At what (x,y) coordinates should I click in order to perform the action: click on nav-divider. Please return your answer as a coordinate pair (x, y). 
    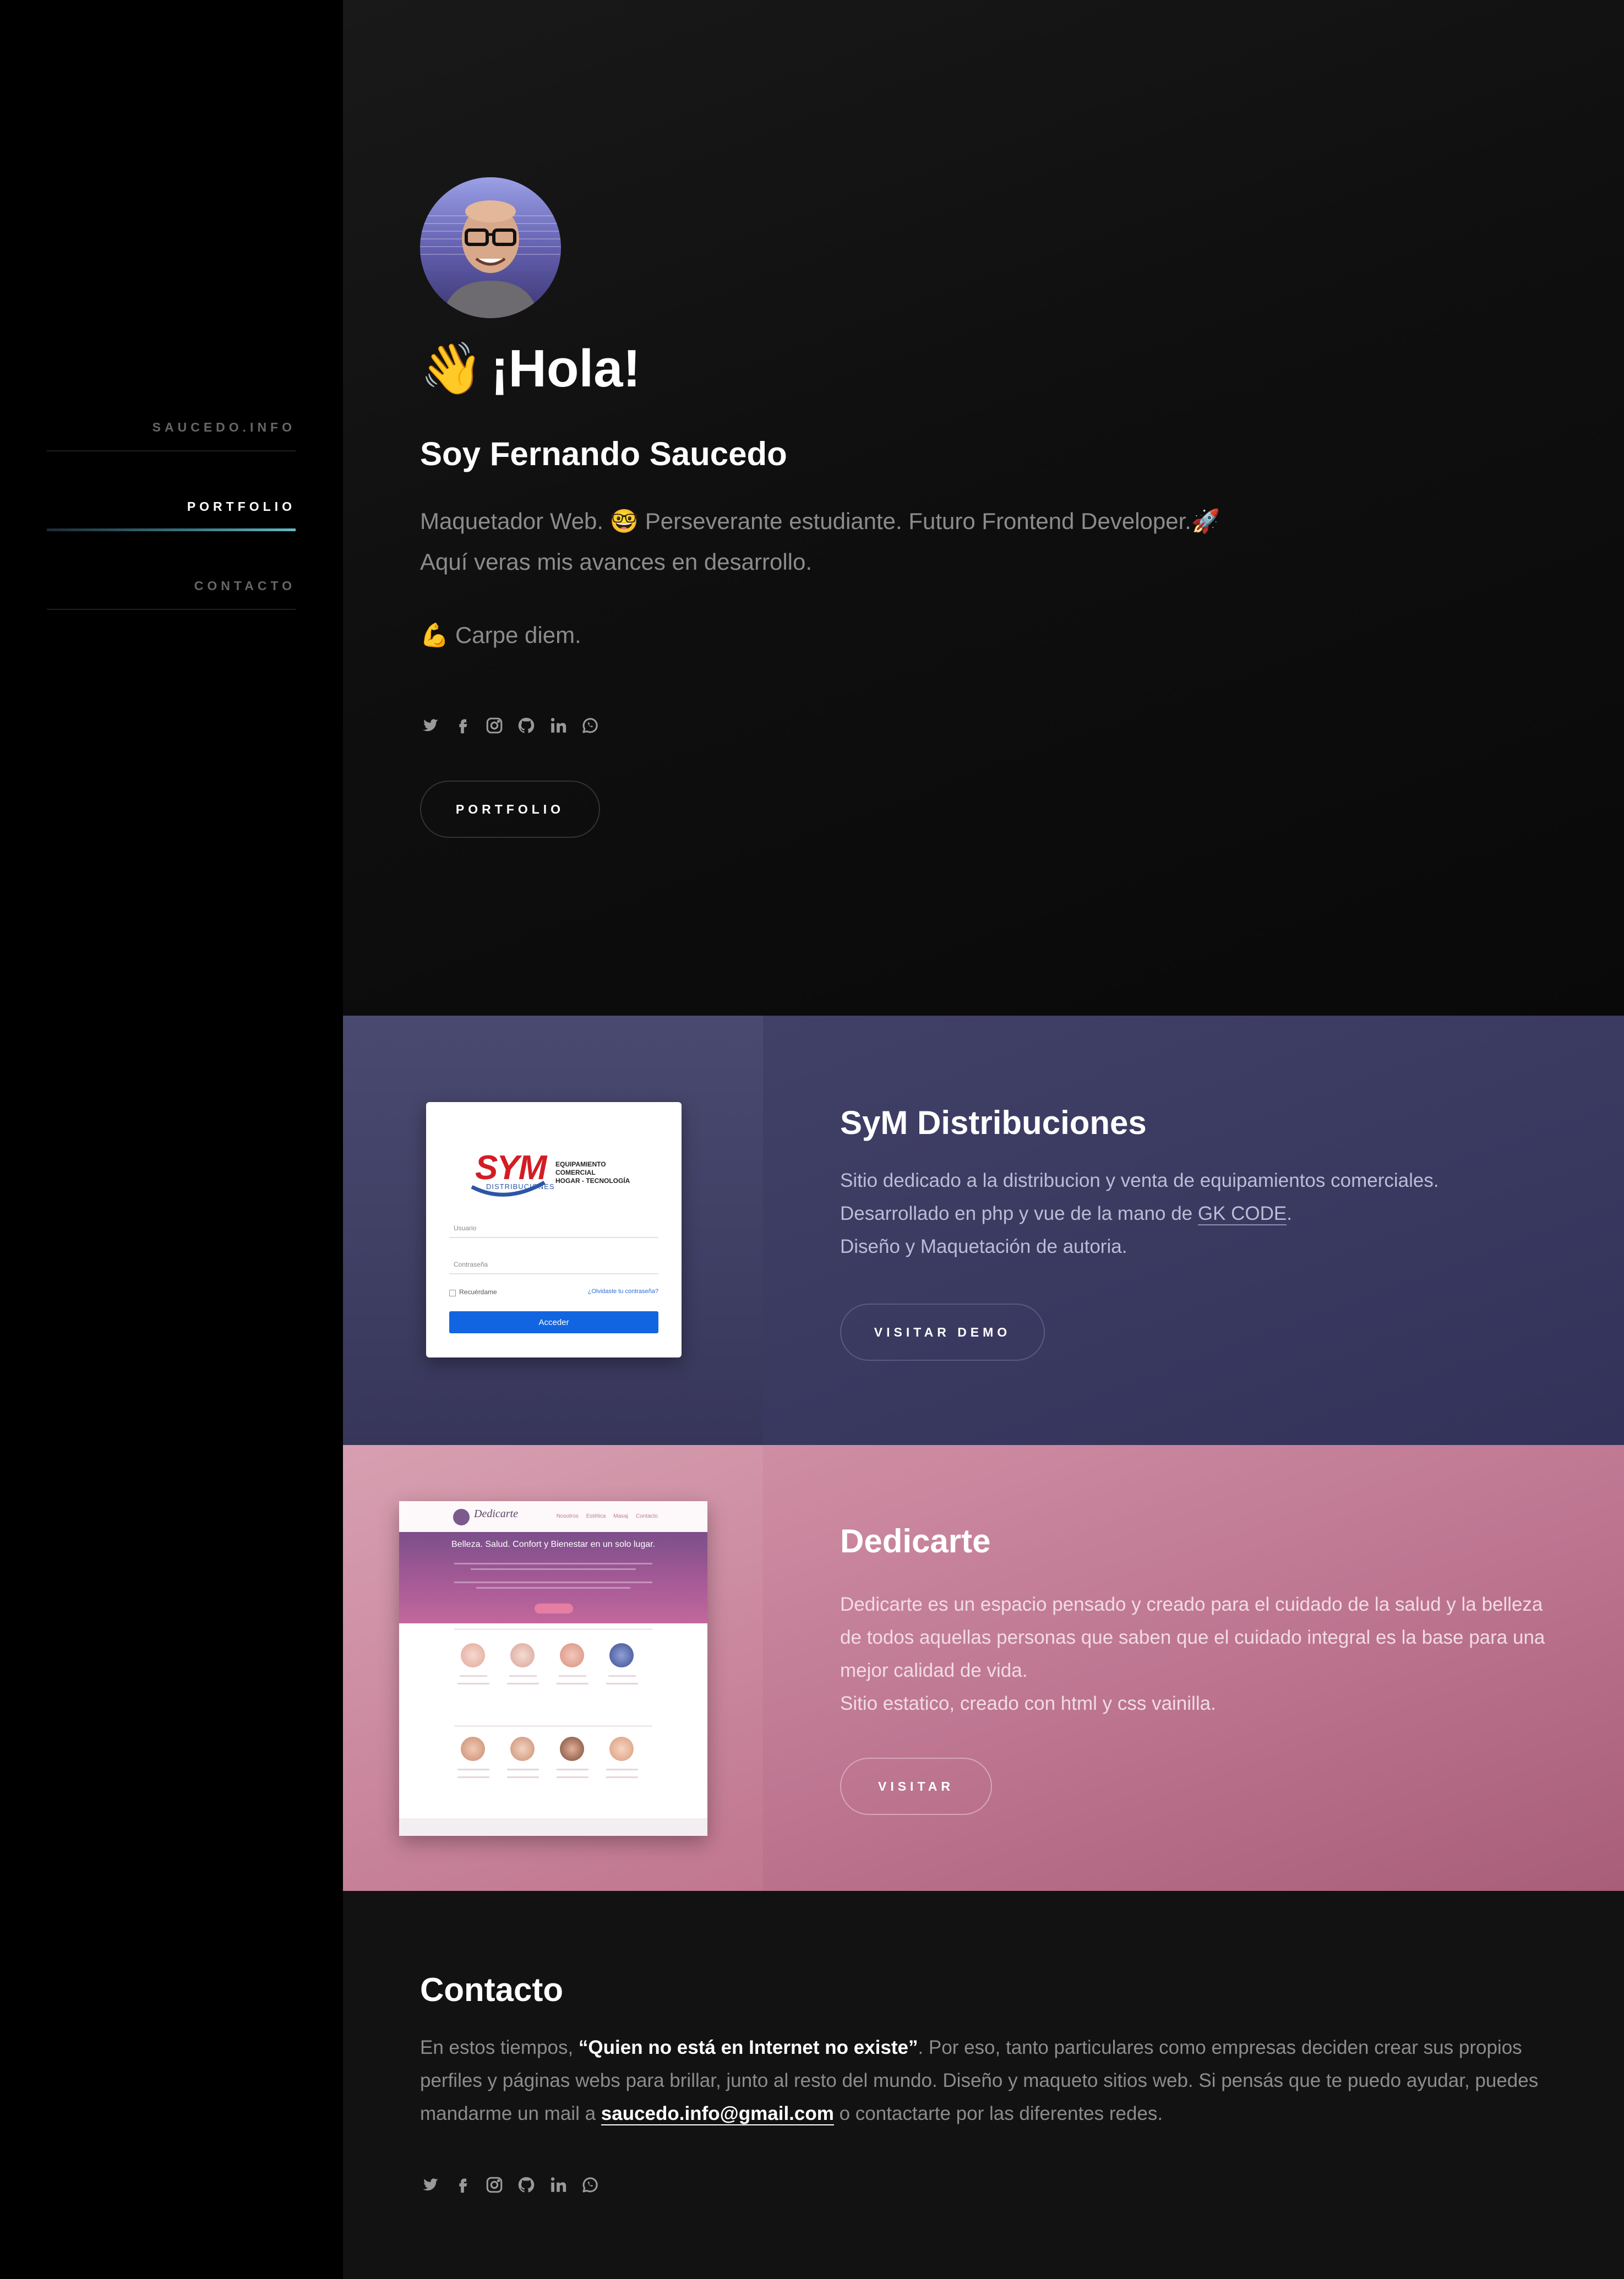
    Looking at the image, I should click on (171, 609).